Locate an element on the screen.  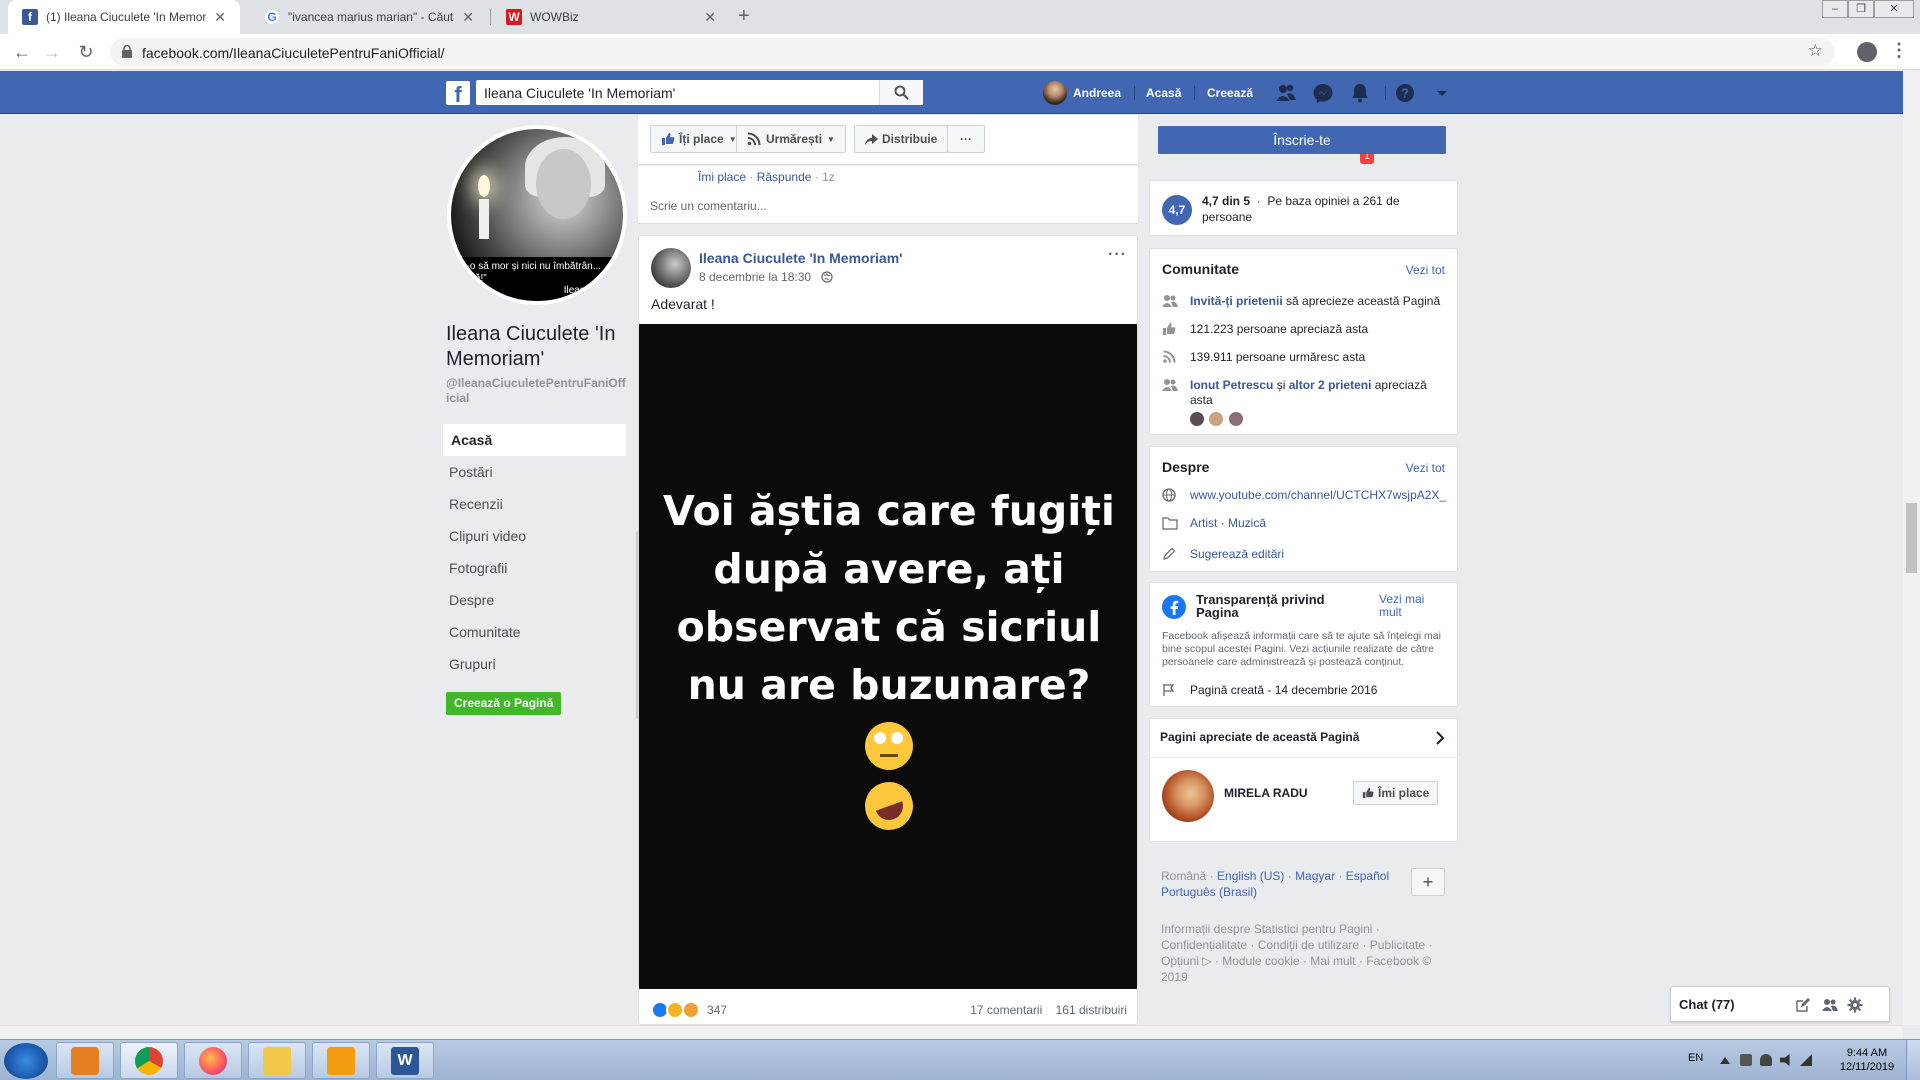
left-nav-photos: Fotografii is located at coordinates (533, 568).